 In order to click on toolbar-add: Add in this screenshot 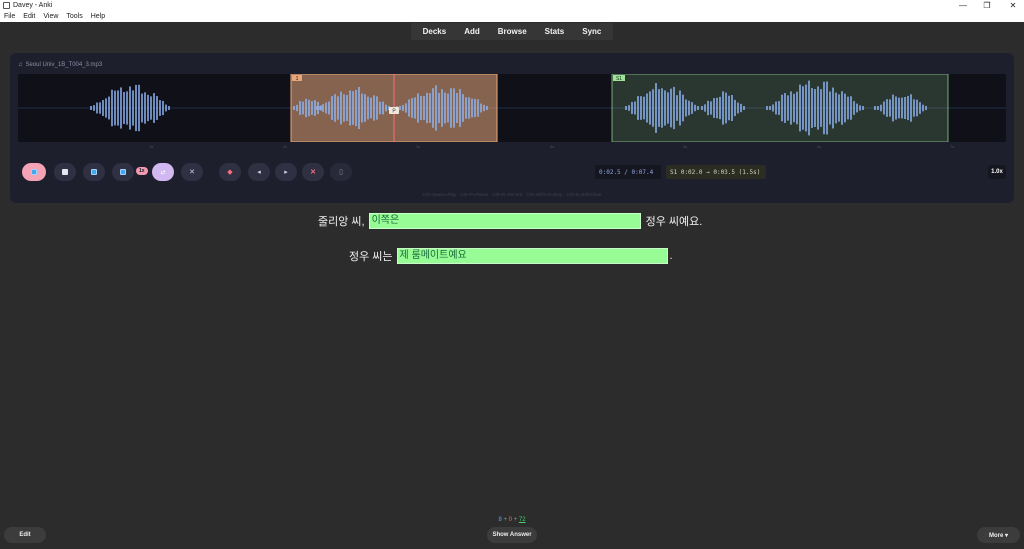, I will do `click(472, 31)`.